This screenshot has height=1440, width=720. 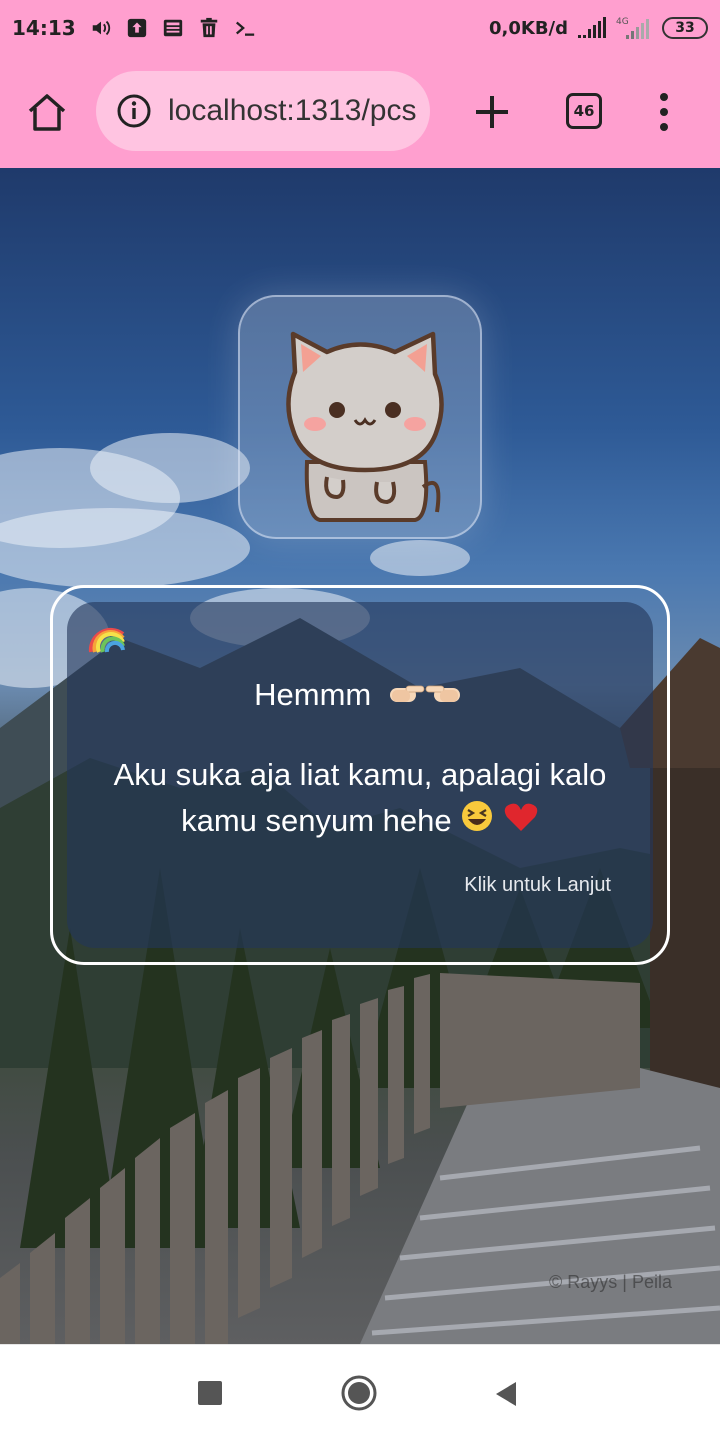 What do you see at coordinates (44, 28) in the screenshot?
I see `status-time: 14:13` at bounding box center [44, 28].